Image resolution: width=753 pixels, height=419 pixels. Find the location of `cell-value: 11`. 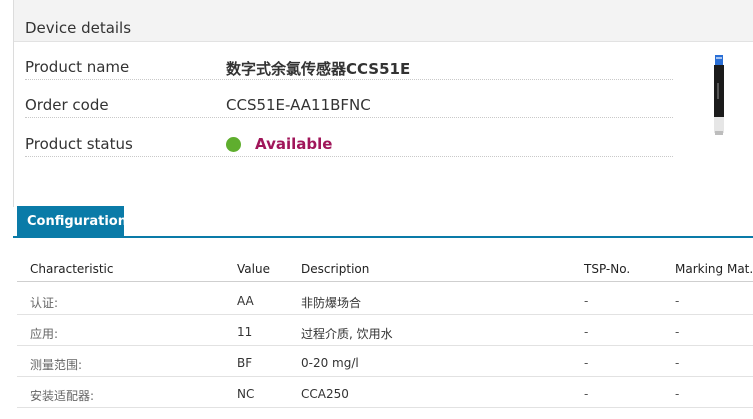

cell-value: 11 is located at coordinates (245, 332).